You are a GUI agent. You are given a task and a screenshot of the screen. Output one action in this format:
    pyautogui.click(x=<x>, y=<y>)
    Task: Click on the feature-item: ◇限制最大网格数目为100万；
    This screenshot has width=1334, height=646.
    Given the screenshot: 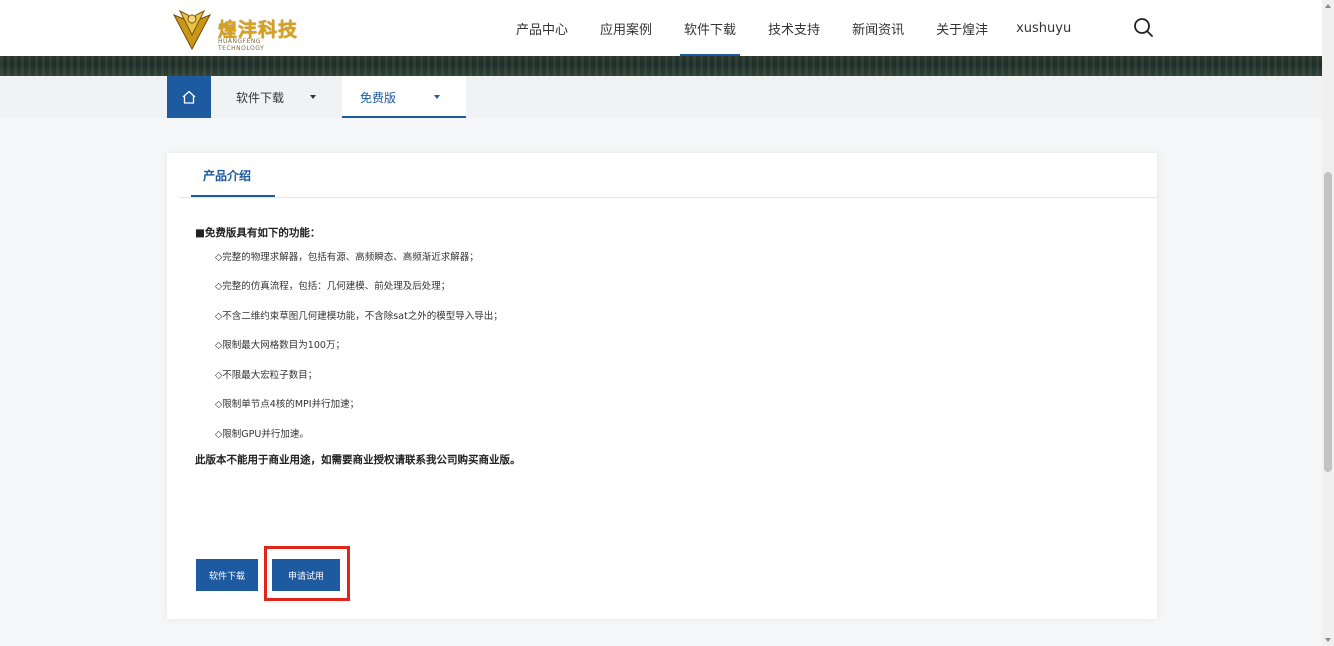 What is the action you would take?
    pyautogui.click(x=280, y=346)
    